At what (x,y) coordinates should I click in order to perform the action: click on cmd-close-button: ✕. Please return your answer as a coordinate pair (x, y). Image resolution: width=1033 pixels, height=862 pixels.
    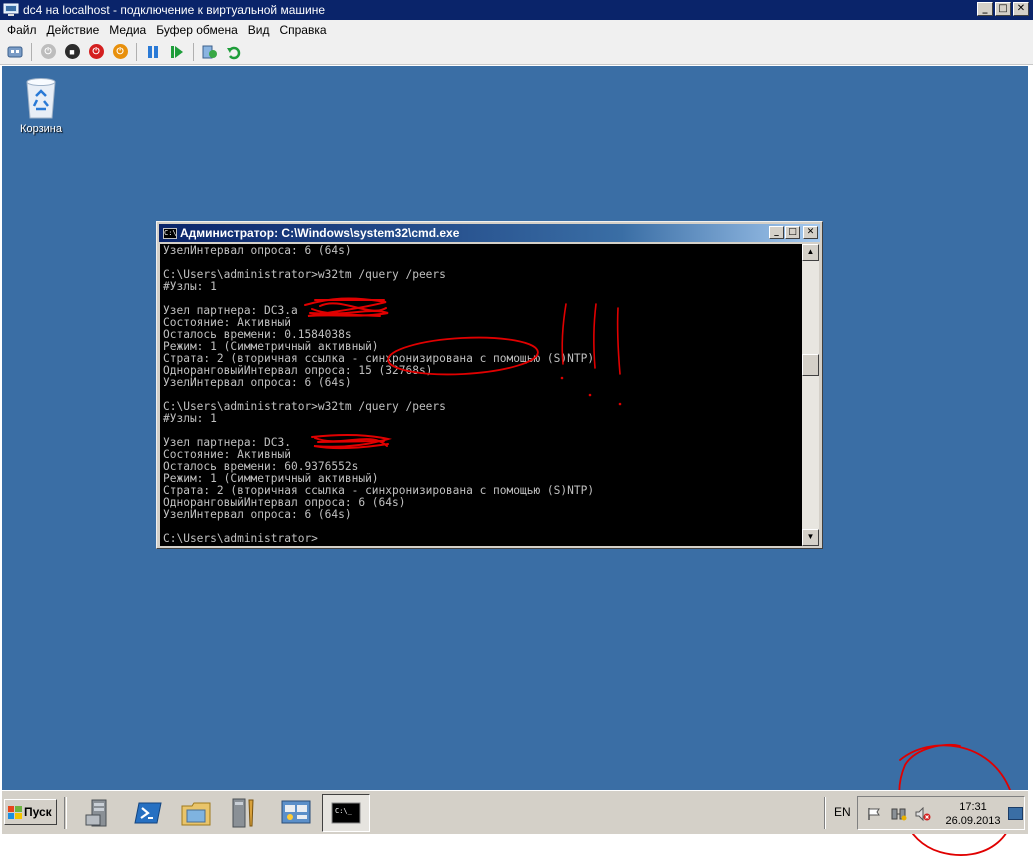
    Looking at the image, I should click on (810, 232).